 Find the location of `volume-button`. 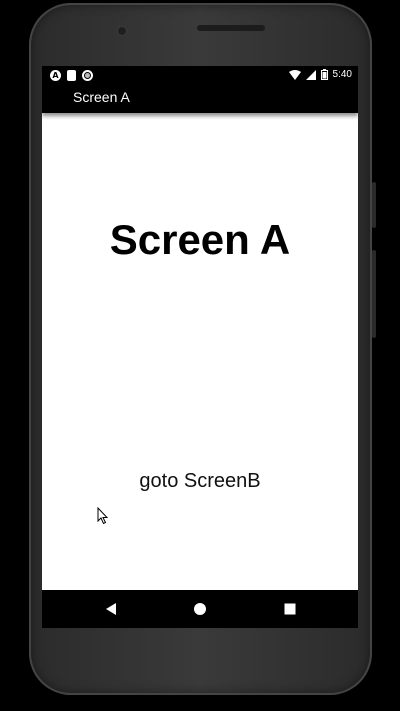

volume-button is located at coordinates (374, 294).